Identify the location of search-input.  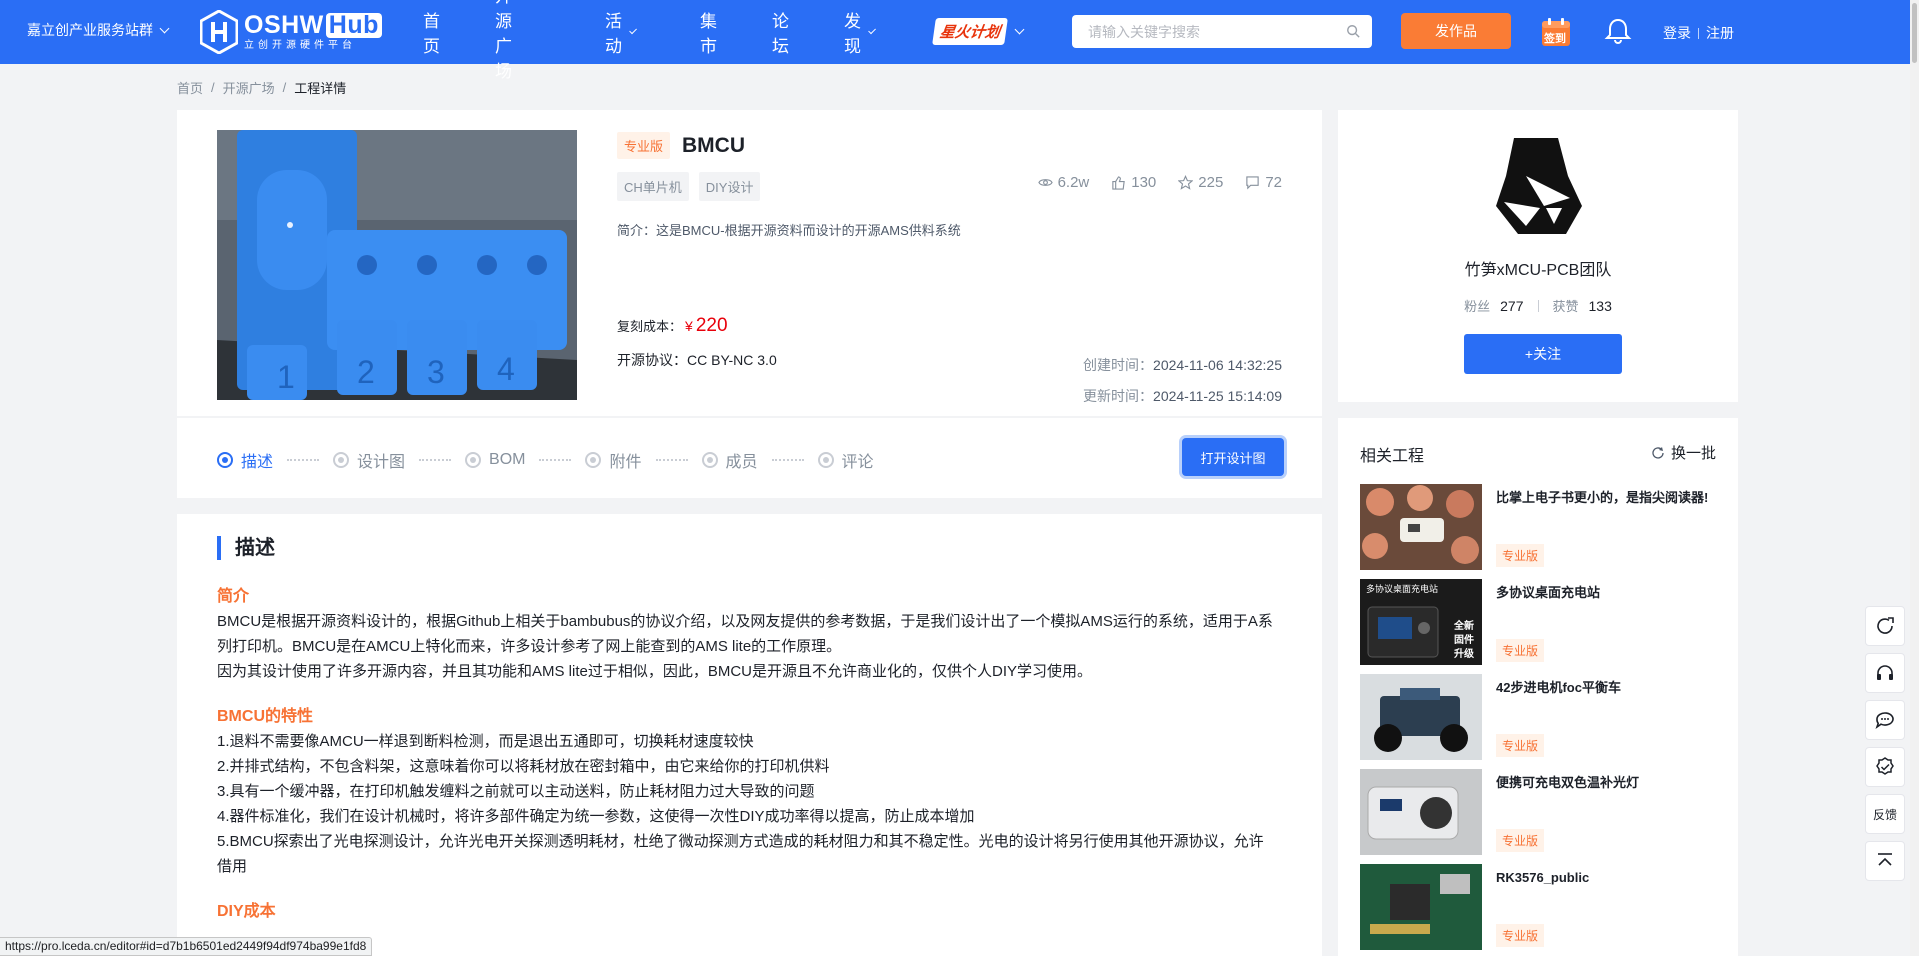
(1197, 31).